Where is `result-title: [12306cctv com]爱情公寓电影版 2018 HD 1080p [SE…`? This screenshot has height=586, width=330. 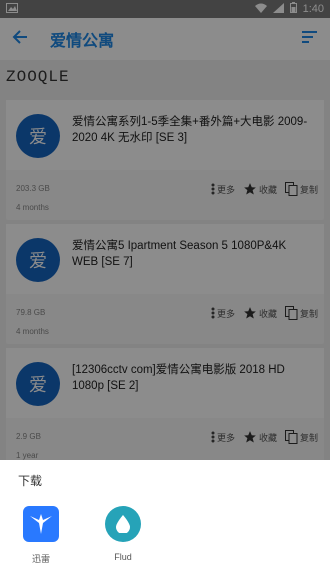
result-title: [12306cctv com]爱情公寓电影版 2018 HD 1080p [SE… is located at coordinates (193, 378).